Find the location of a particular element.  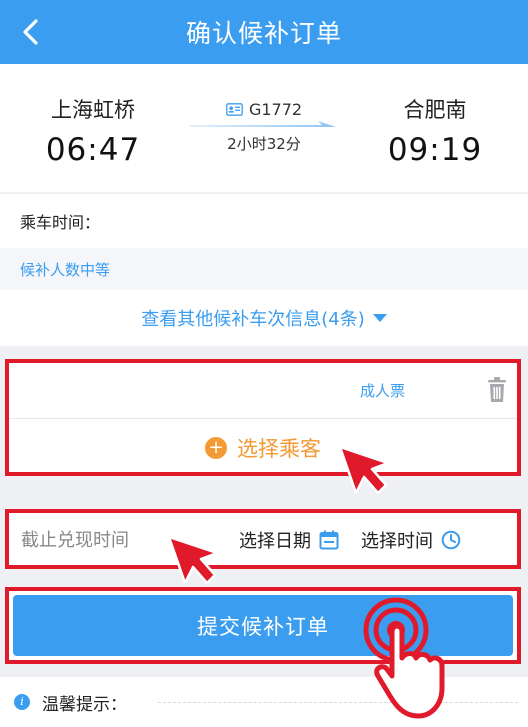

train-number: G1772 is located at coordinates (264, 109).